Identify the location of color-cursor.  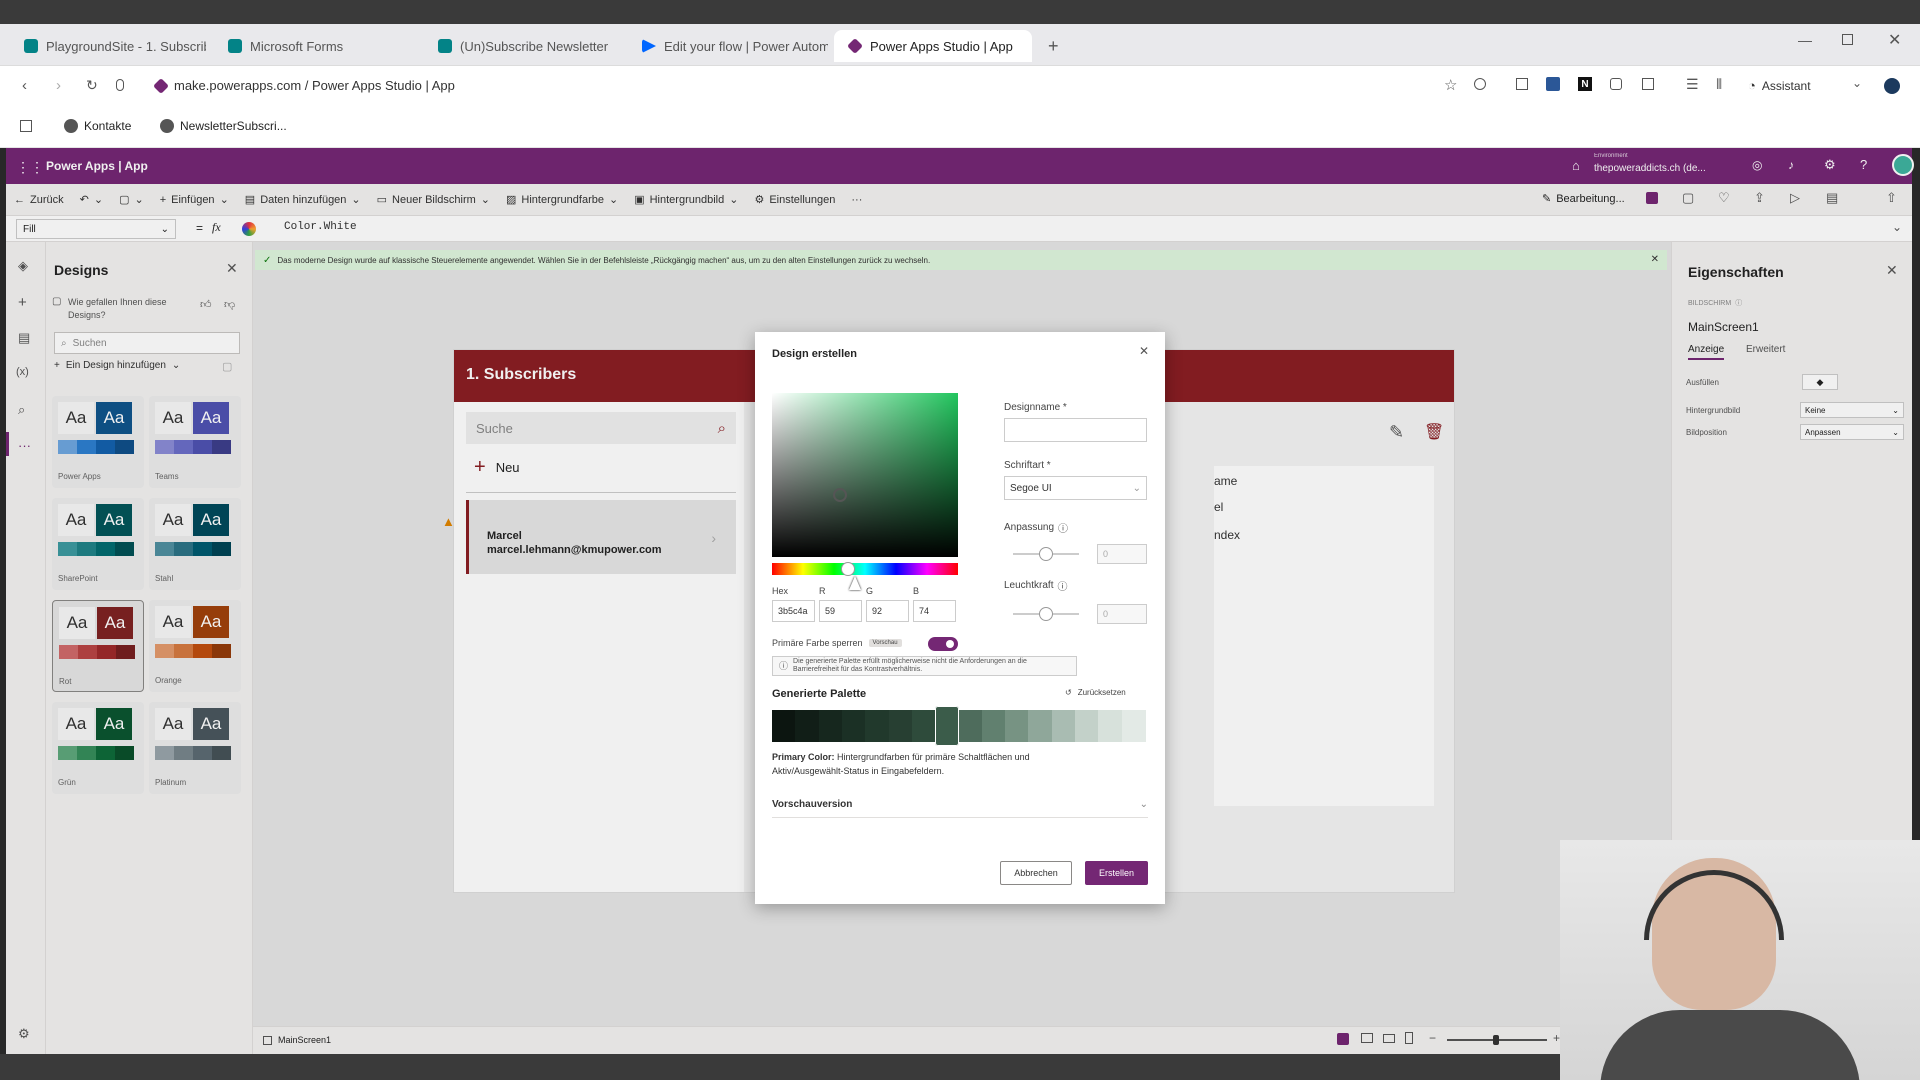
(840, 495).